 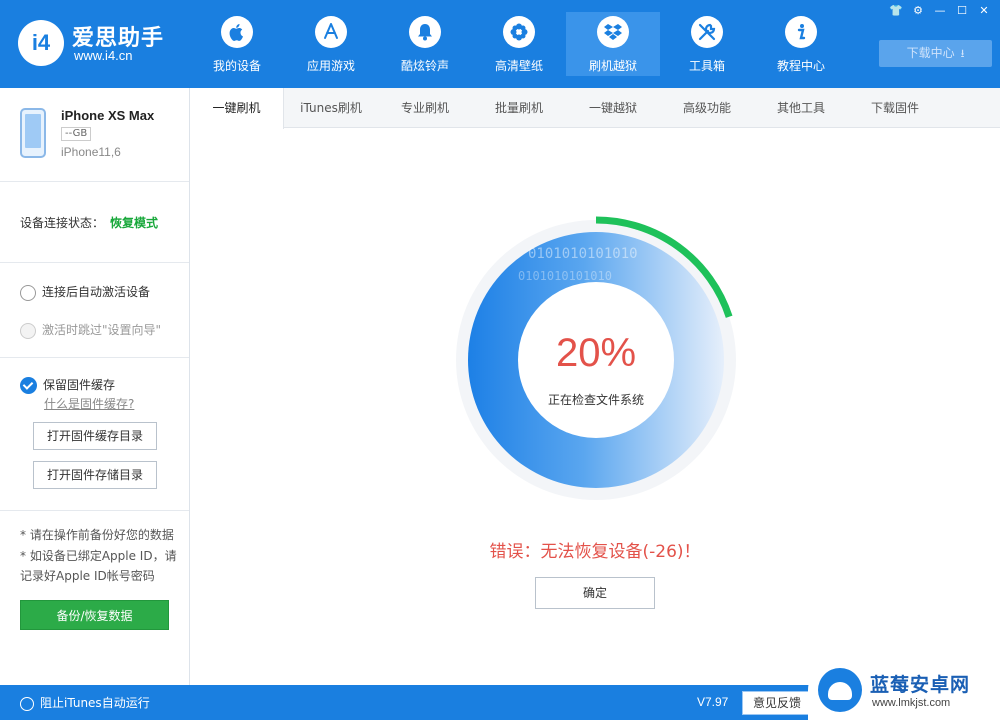 What do you see at coordinates (595, 593) in the screenshot?
I see `confirm-button: 确定` at bounding box center [595, 593].